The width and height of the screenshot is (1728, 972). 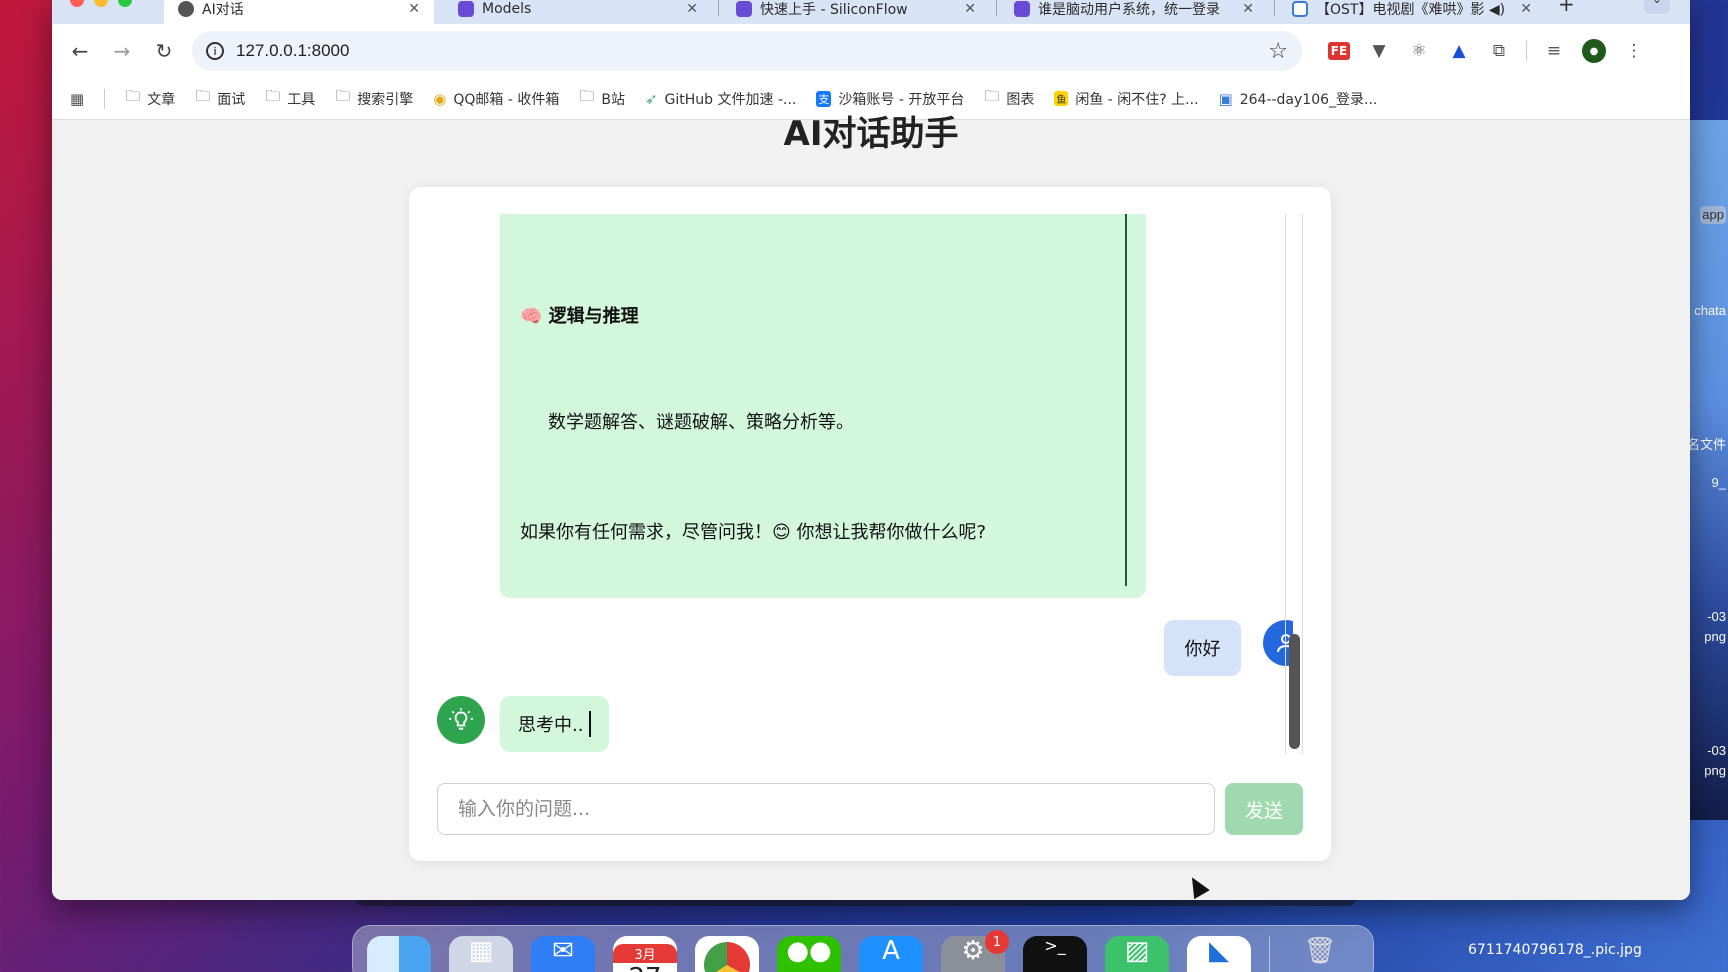 I want to click on desktop-wallpaper-strip, so click(x=1708, y=470).